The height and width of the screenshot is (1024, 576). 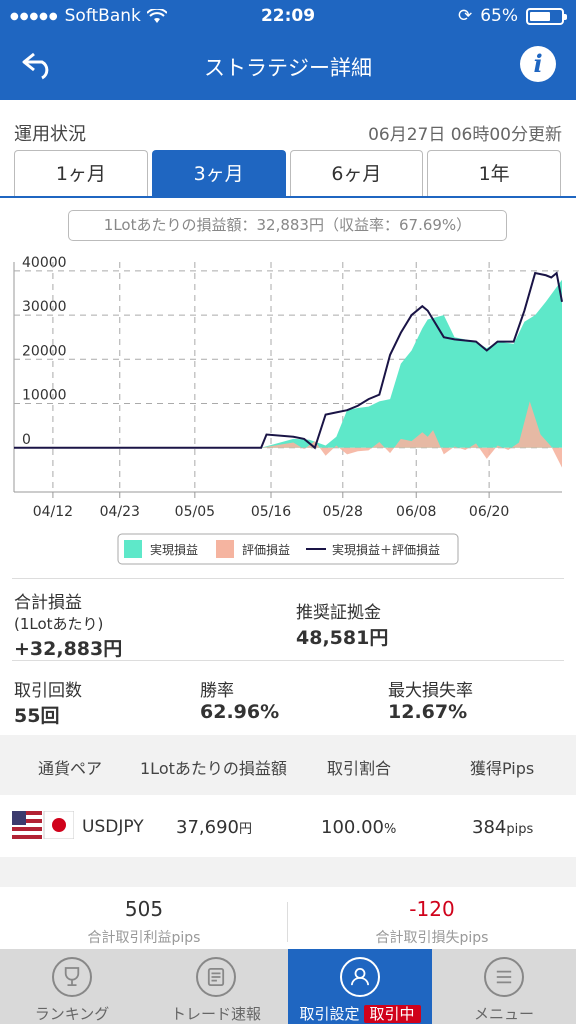 What do you see at coordinates (26, 440) in the screenshot?
I see `y-tick-label: 0` at bounding box center [26, 440].